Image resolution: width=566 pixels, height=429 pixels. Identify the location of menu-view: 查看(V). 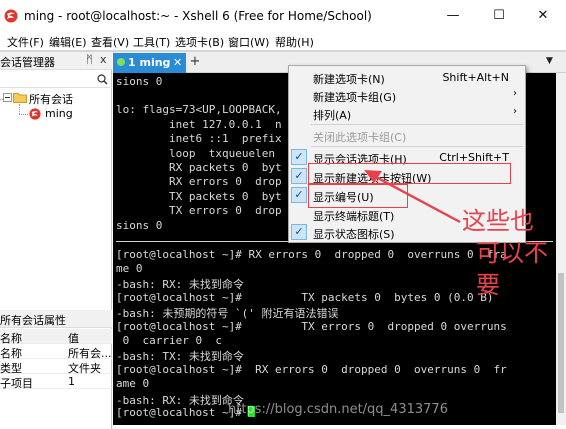
(110, 42).